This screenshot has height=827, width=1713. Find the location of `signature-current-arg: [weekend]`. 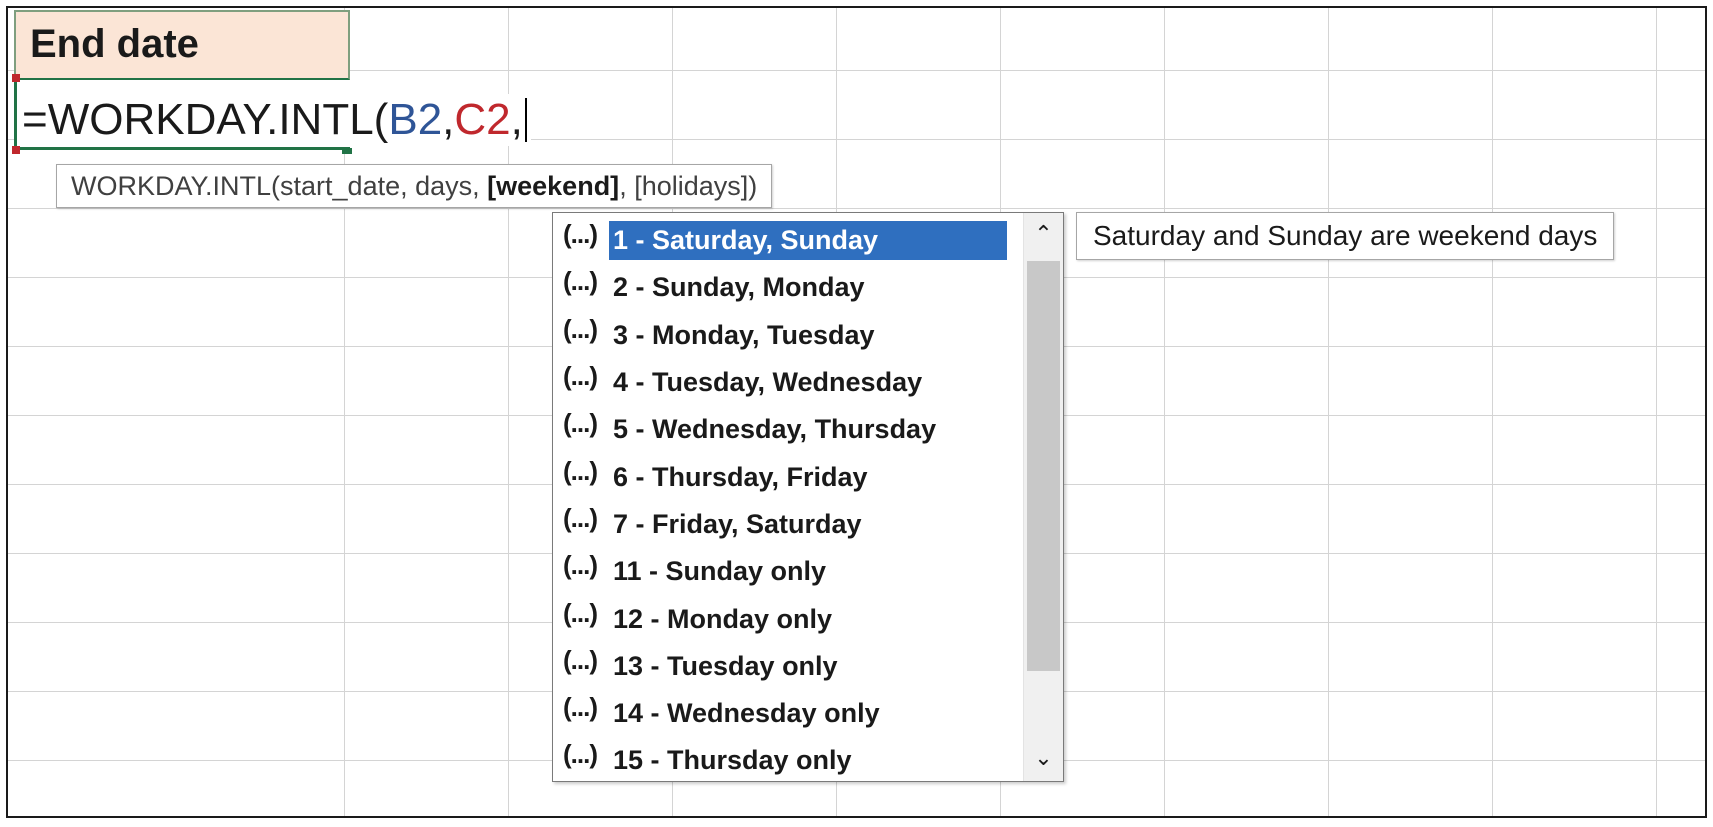

signature-current-arg: [weekend] is located at coordinates (553, 186).